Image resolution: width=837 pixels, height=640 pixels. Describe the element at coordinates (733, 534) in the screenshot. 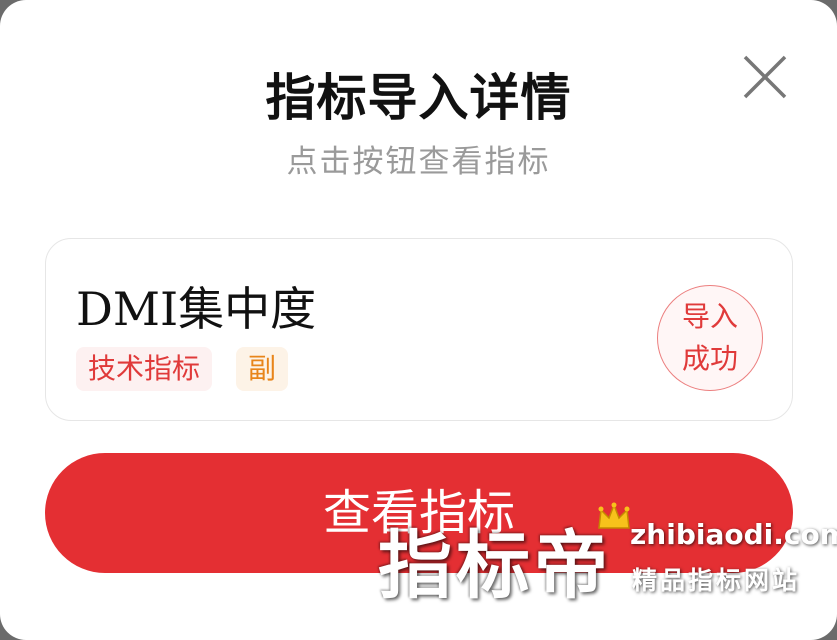

I see `watermark-url: zhibiaodi.com` at that location.